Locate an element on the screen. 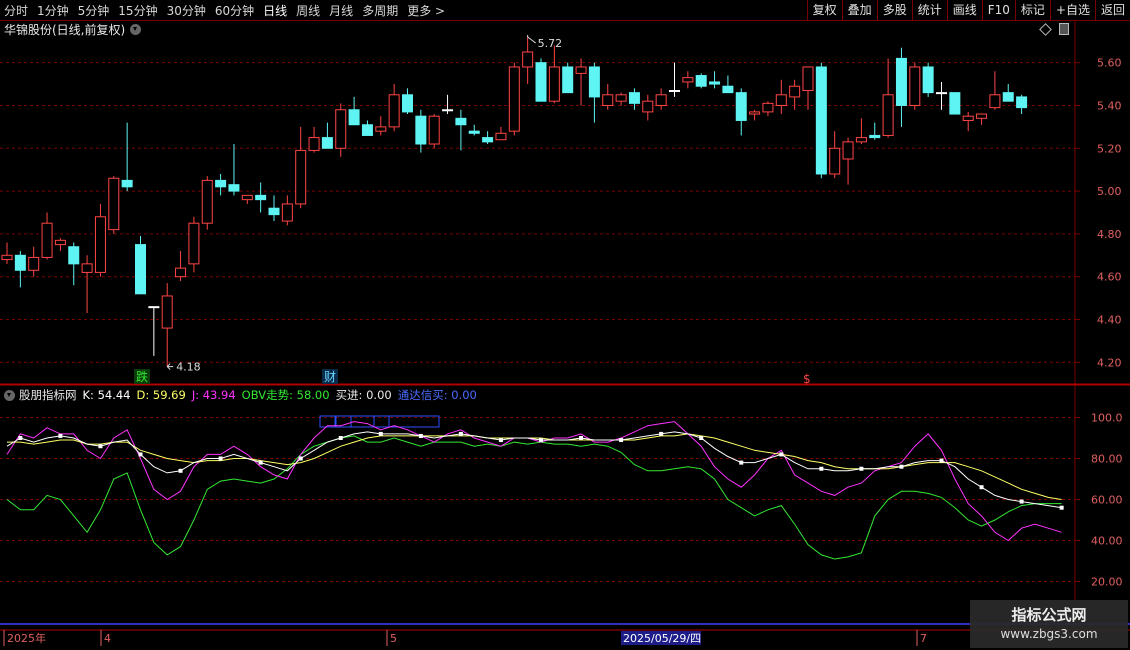  low-pointer is located at coordinates (170, 366).